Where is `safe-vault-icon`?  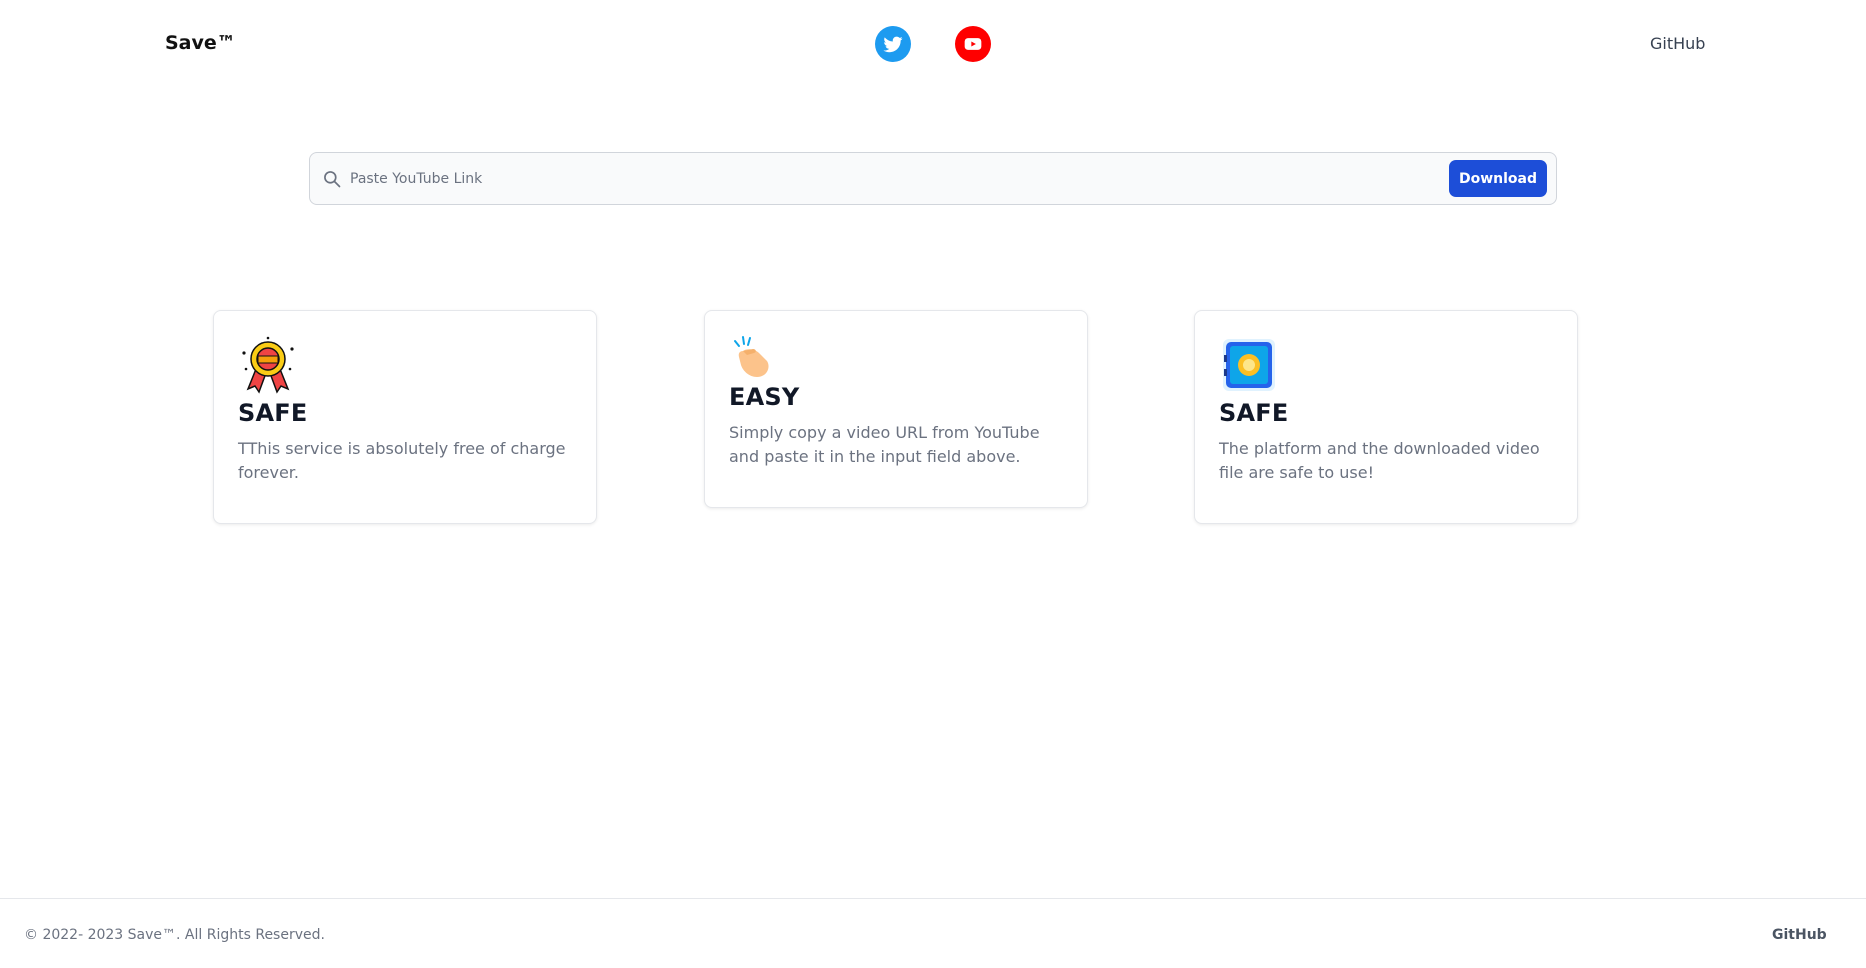
safe-vault-icon is located at coordinates (1249, 365).